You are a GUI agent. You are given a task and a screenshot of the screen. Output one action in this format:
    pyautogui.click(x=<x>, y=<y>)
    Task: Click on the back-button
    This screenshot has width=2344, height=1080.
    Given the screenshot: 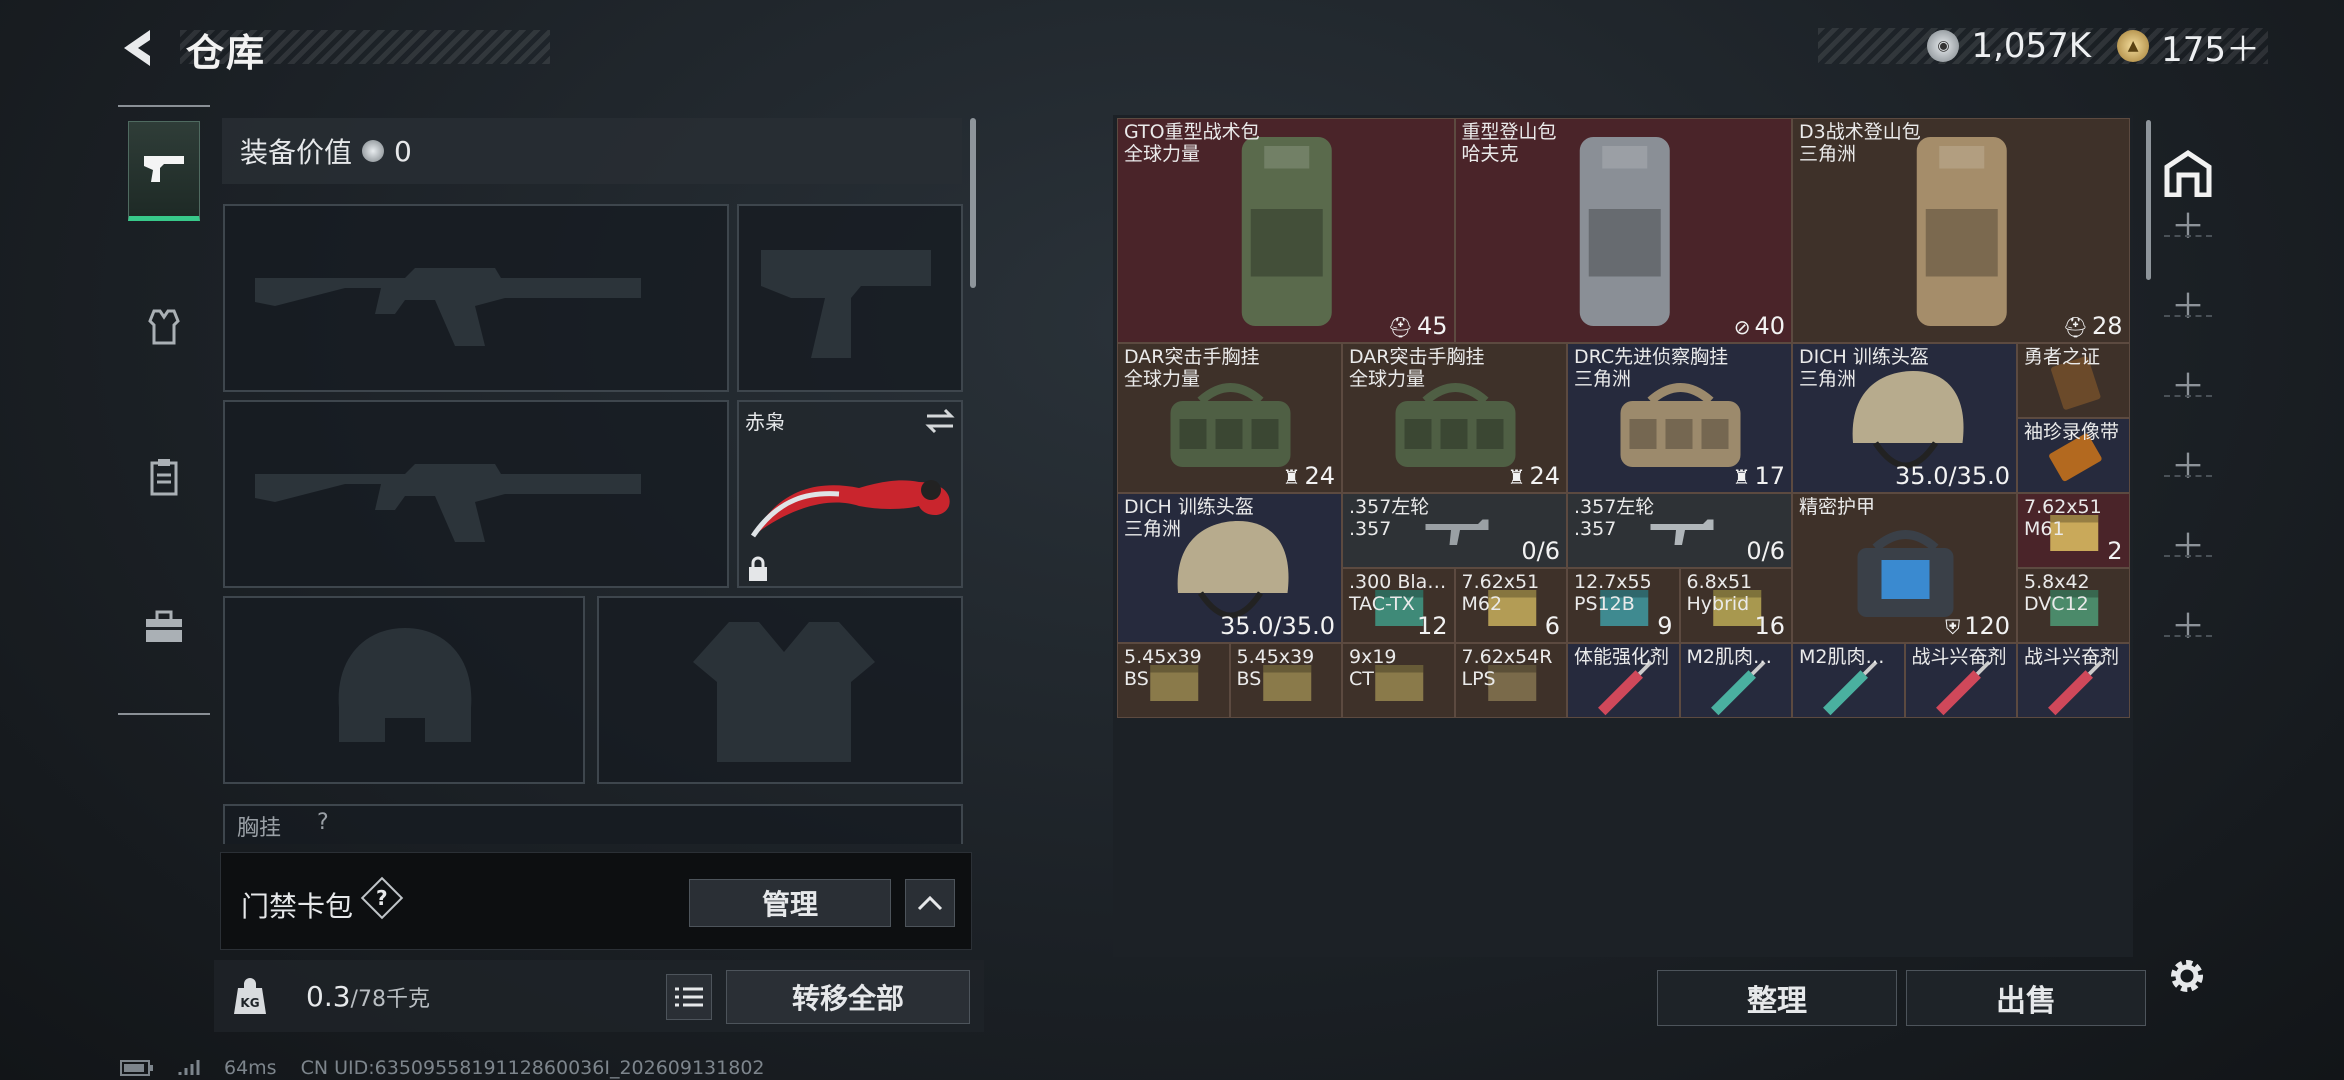 What is the action you would take?
    pyautogui.click(x=136, y=48)
    